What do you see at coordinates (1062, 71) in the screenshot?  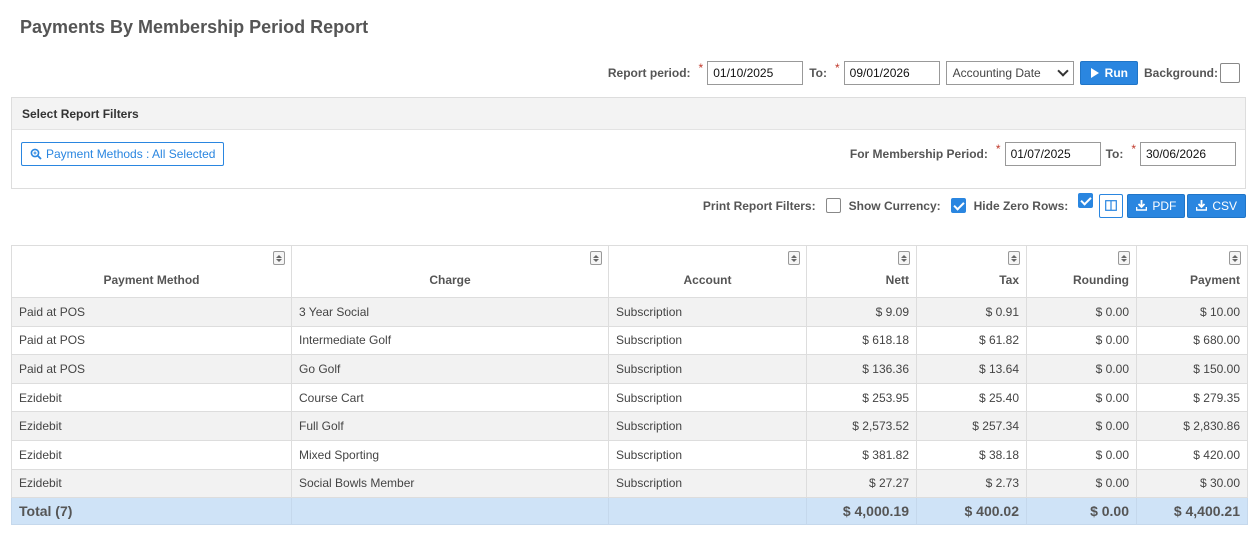 I see `chevron-down-icon` at bounding box center [1062, 71].